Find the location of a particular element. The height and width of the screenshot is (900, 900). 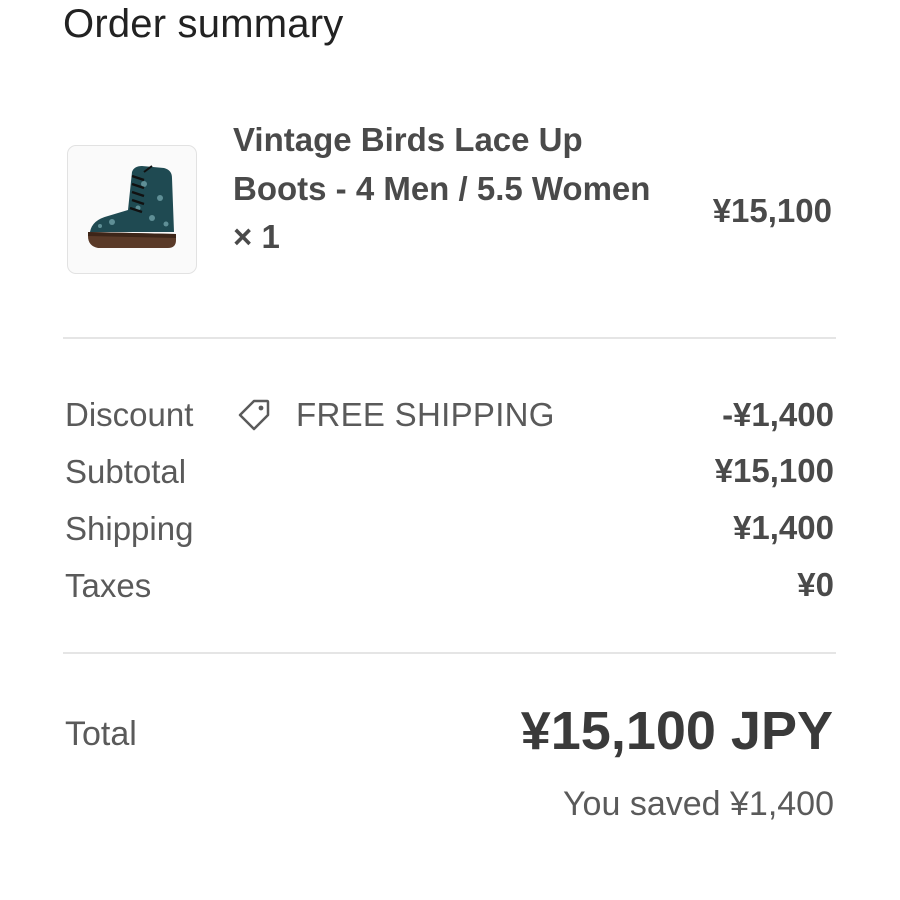

discount-code-tag: FREE SHIPPING is located at coordinates (395, 415).